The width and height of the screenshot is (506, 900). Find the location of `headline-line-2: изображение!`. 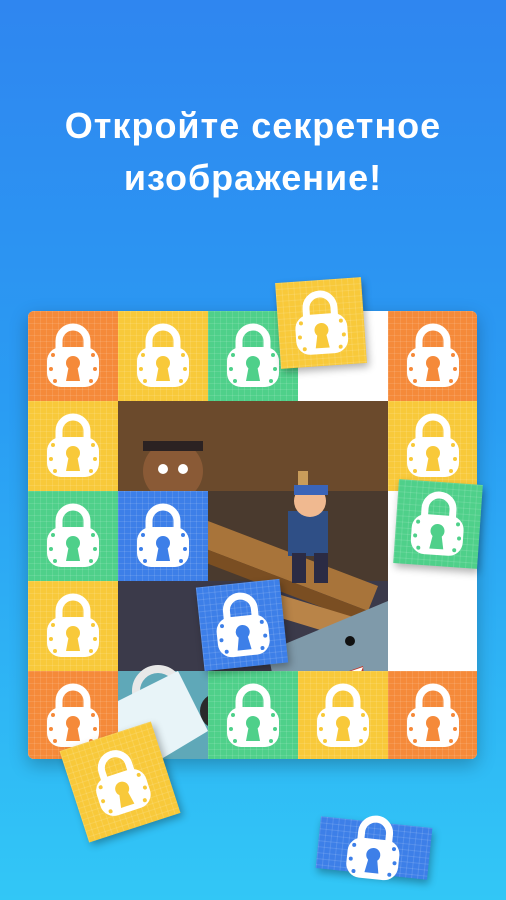

headline-line-2: изображение! is located at coordinates (253, 177).